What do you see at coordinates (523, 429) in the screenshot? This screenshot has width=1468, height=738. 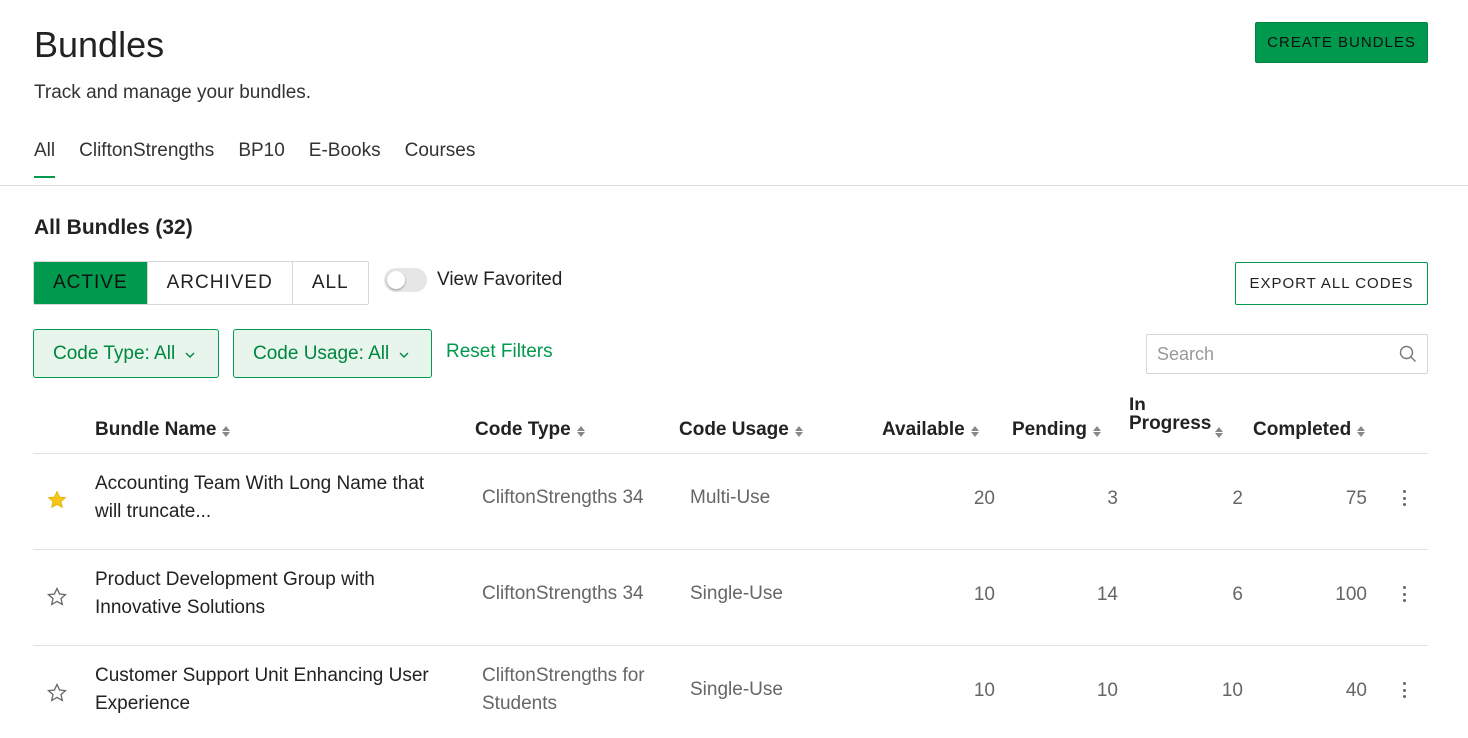 I see `column-label: Code Type` at bounding box center [523, 429].